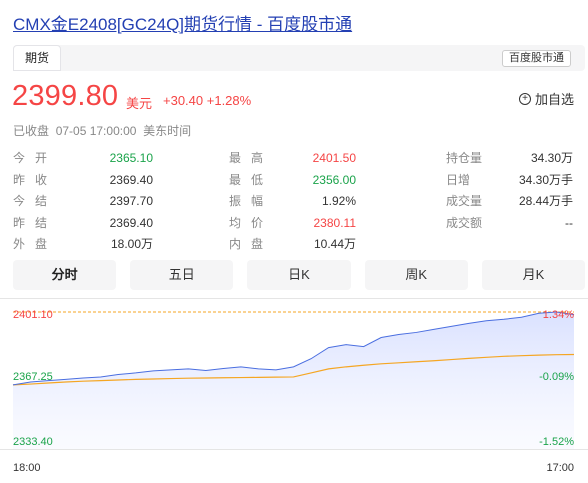 The image size is (588, 483). What do you see at coordinates (35, 158) in the screenshot?
I see `stat-label: 今开` at bounding box center [35, 158].